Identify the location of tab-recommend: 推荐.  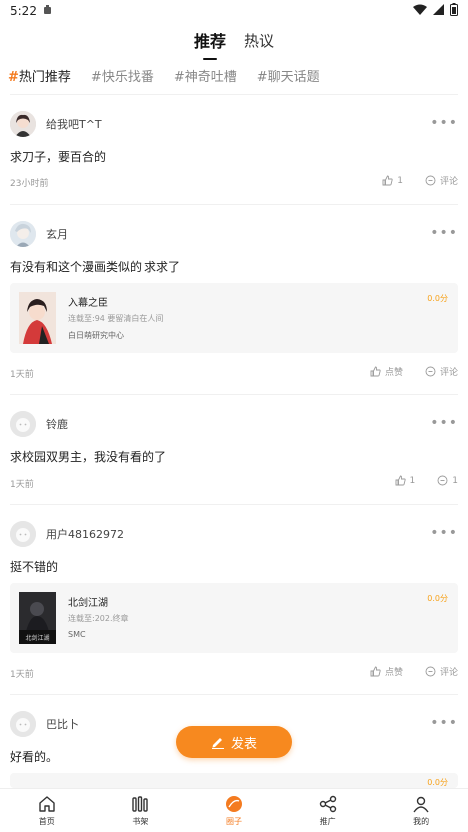
(210, 40).